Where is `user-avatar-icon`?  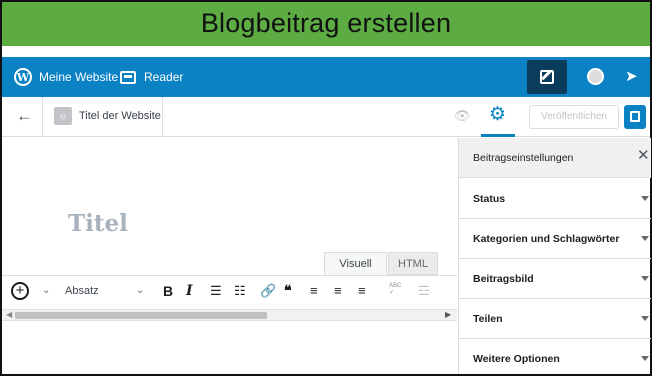 user-avatar-icon is located at coordinates (595, 76).